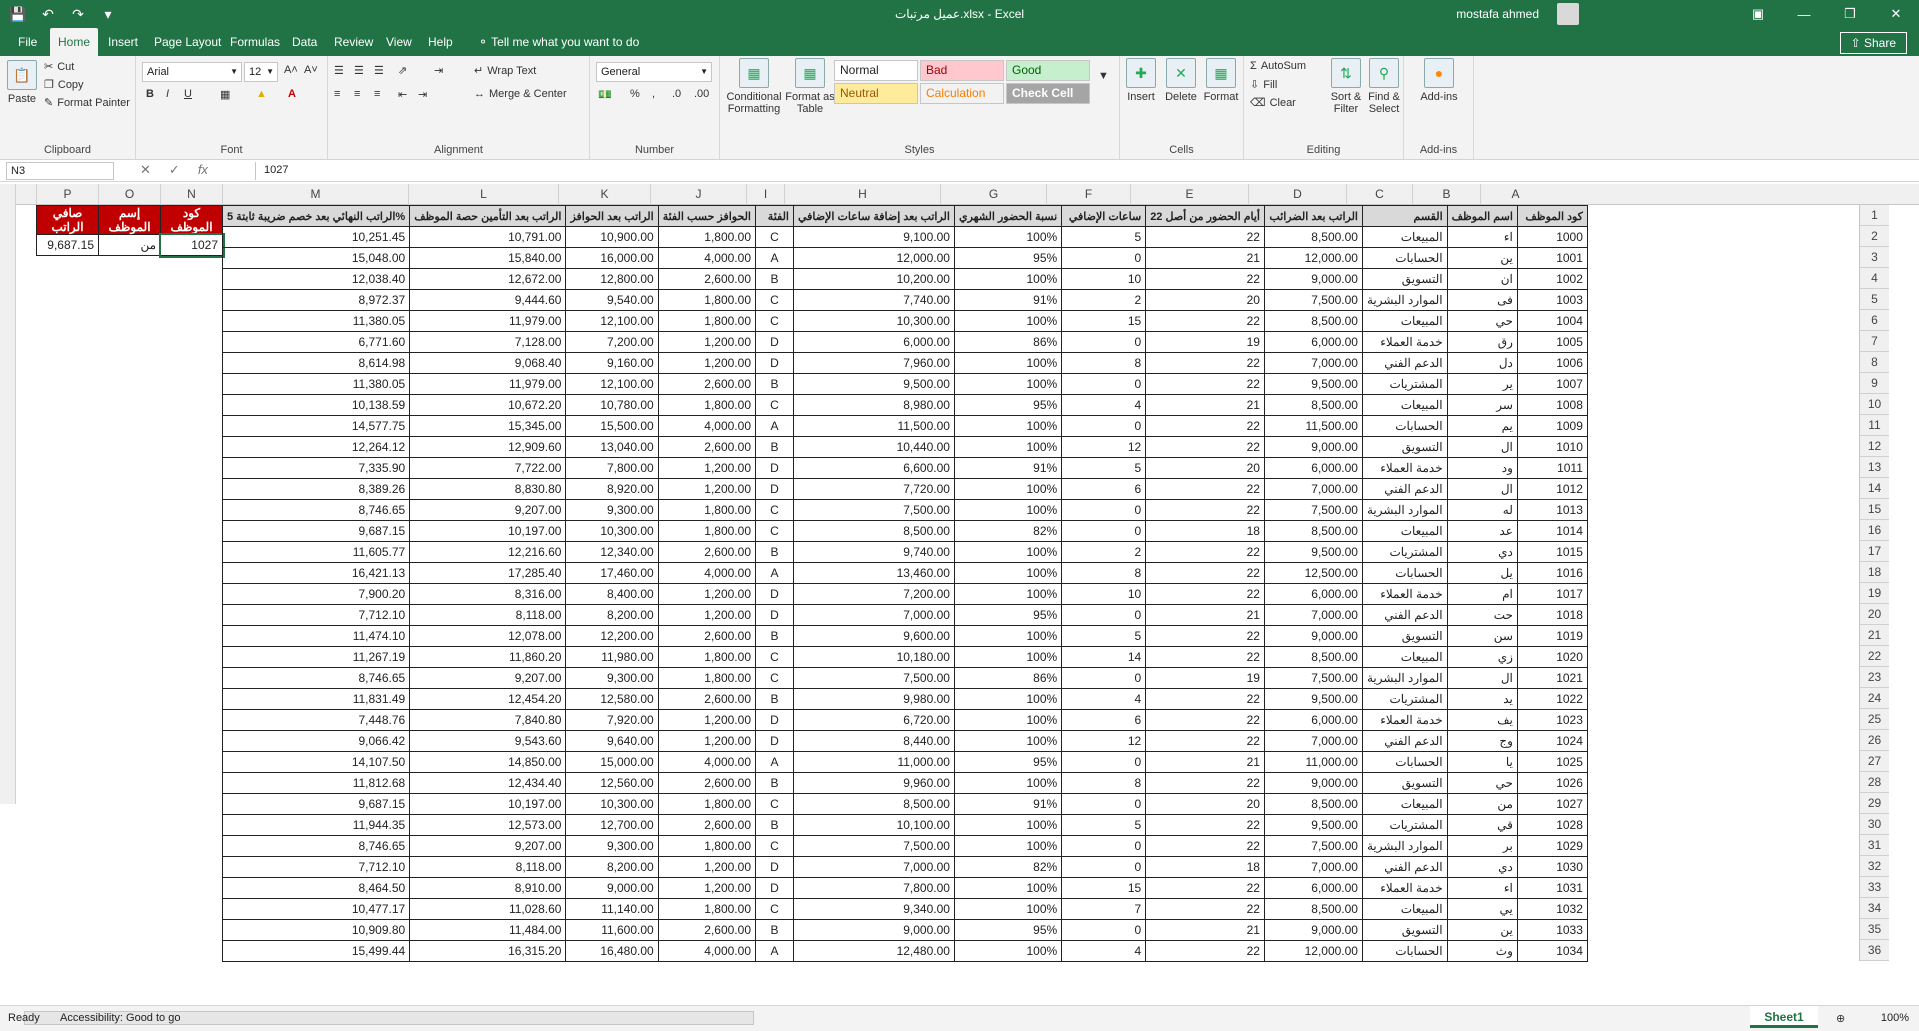 Image resolution: width=1919 pixels, height=1031 pixels. Describe the element at coordinates (1313, 951) in the screenshot. I see `table-cell: 12,000.00` at that location.